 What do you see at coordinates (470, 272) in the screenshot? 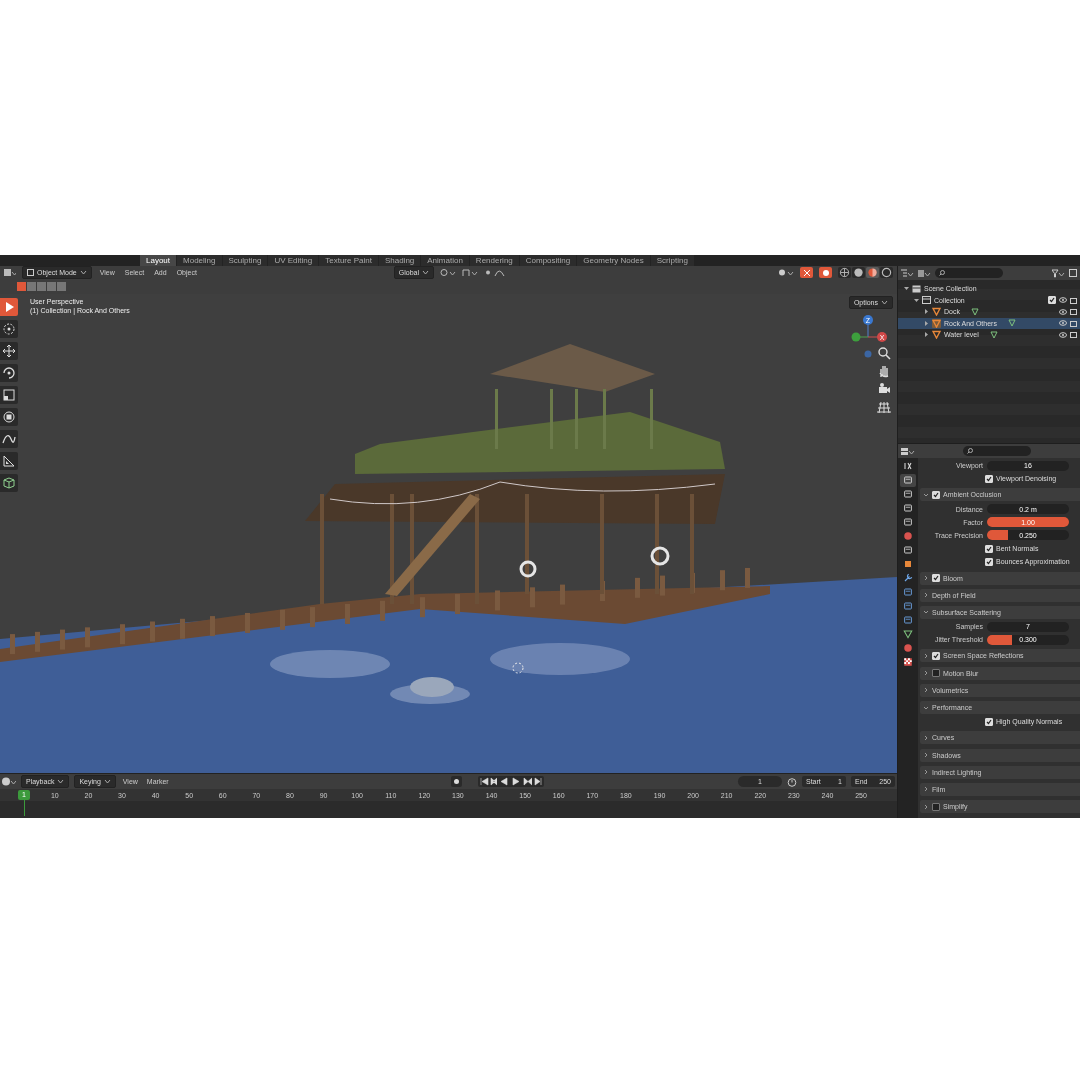
I see `snap-icon` at bounding box center [470, 272].